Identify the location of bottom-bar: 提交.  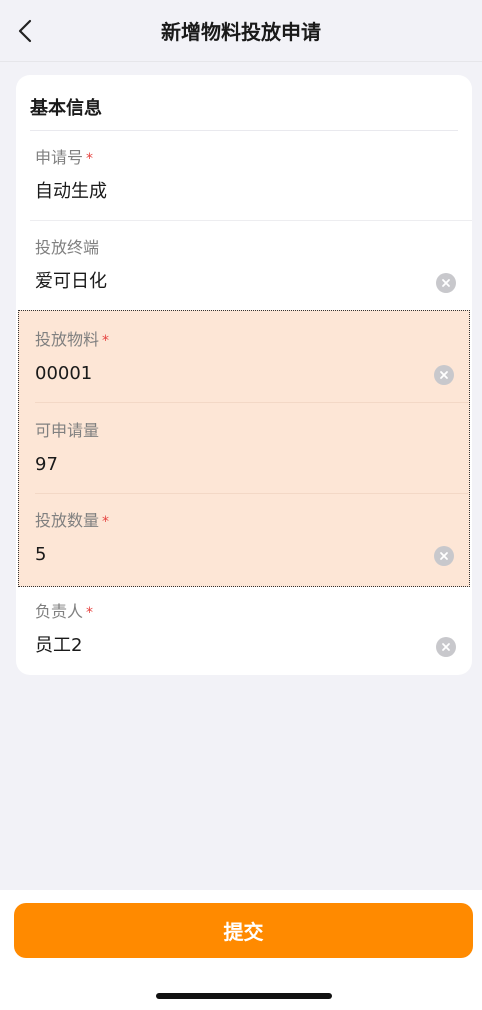
(241, 950).